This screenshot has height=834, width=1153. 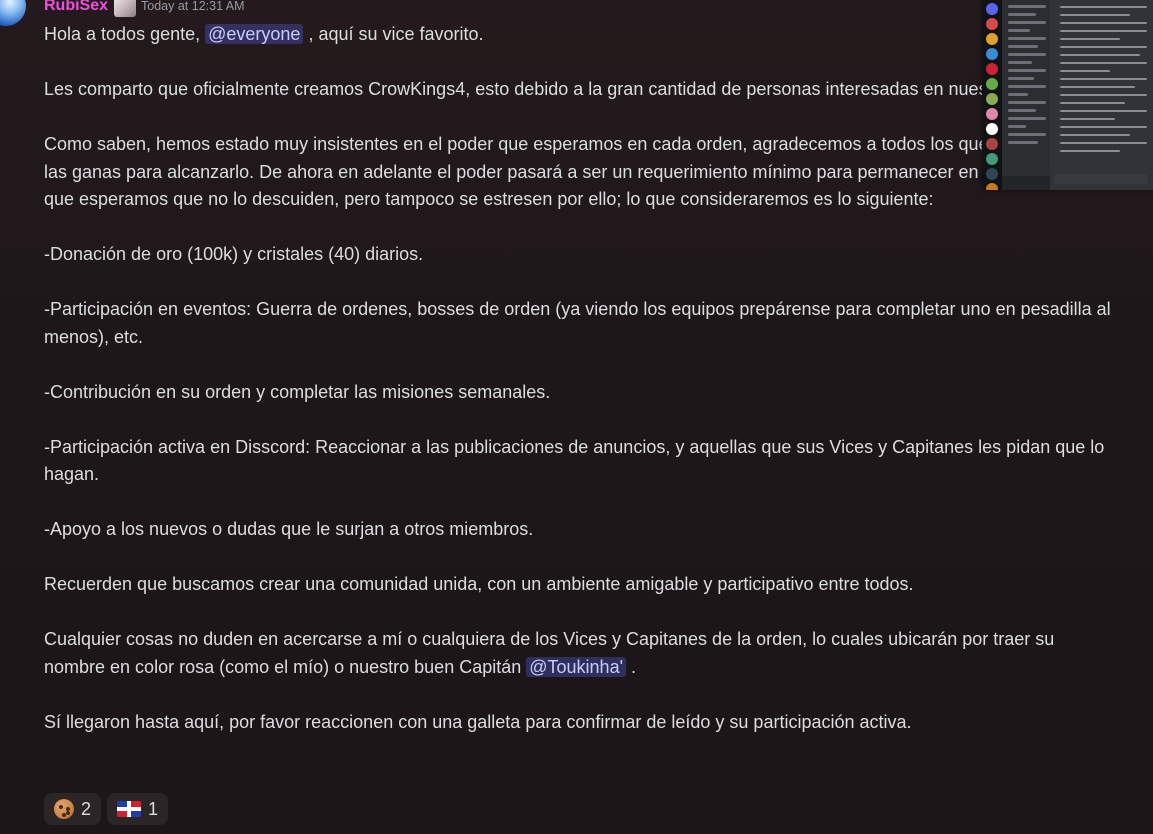 I want to click on cookie-emoji-icon, so click(x=64, y=809).